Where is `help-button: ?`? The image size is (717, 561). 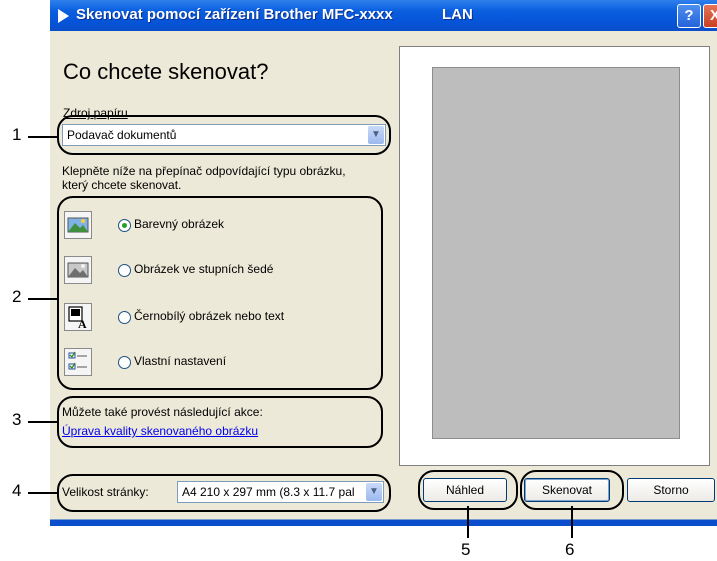 help-button: ? is located at coordinates (689, 16).